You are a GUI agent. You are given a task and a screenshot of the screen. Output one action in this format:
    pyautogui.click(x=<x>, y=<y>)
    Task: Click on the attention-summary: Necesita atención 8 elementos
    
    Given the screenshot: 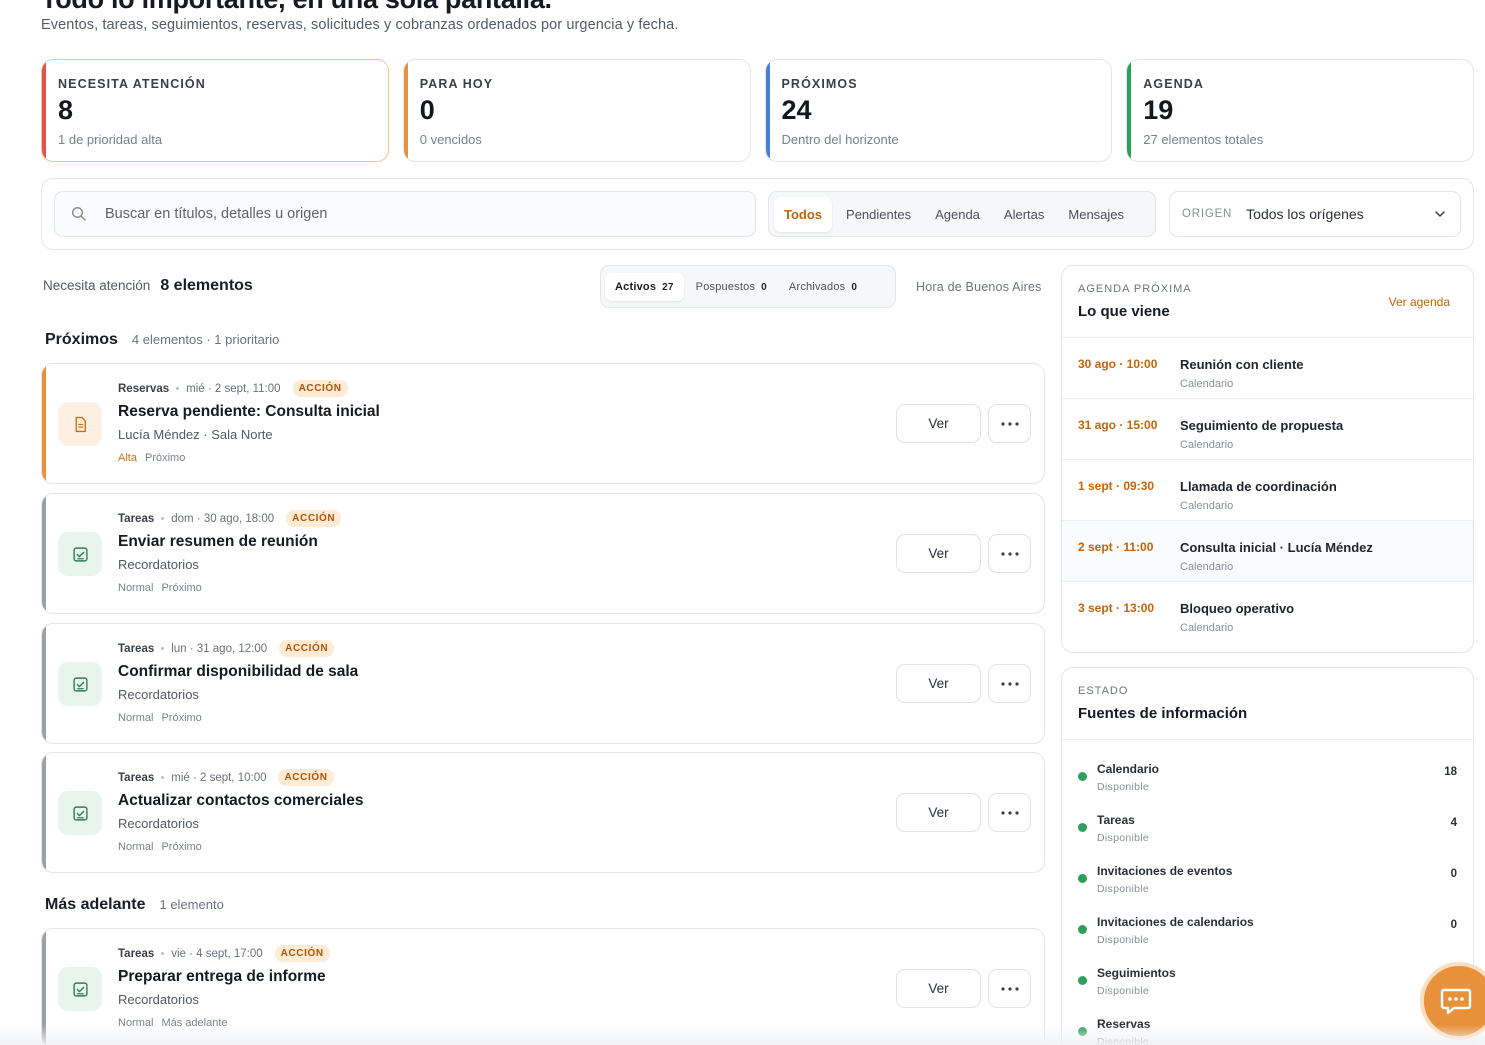 What is the action you would take?
    pyautogui.click(x=148, y=286)
    